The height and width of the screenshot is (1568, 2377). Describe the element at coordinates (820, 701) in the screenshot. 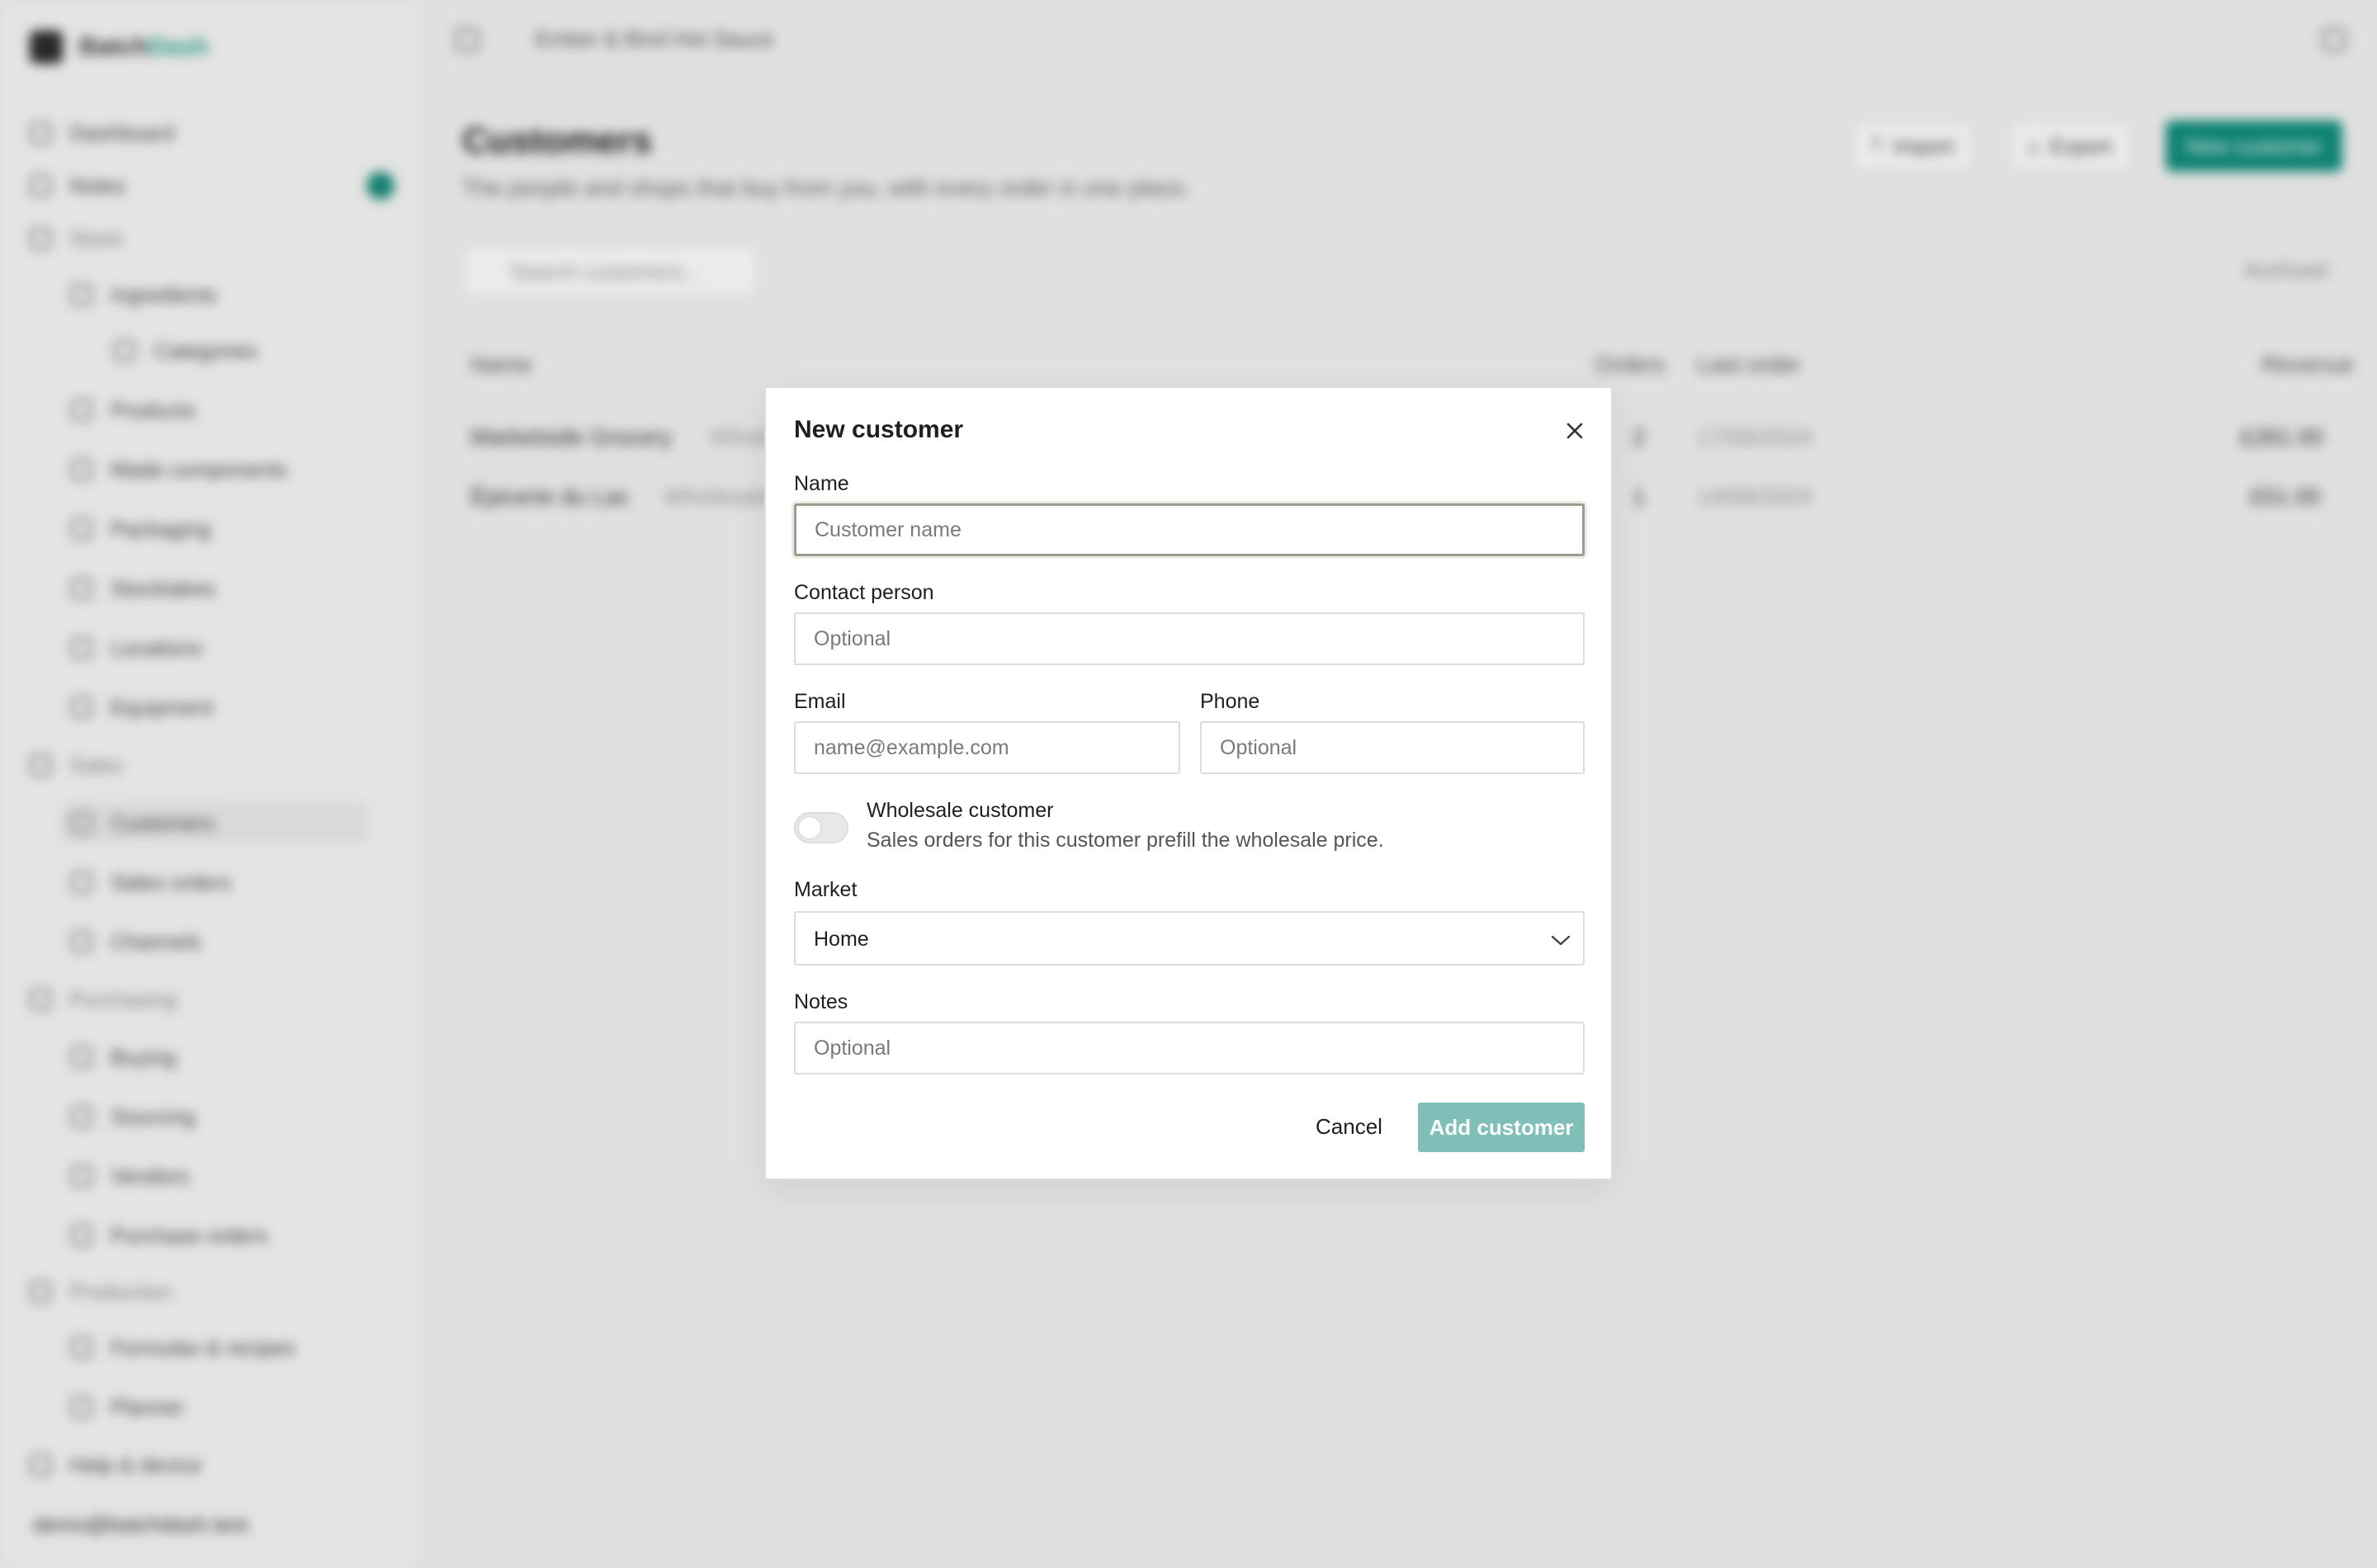

I see `email-label: Email` at that location.